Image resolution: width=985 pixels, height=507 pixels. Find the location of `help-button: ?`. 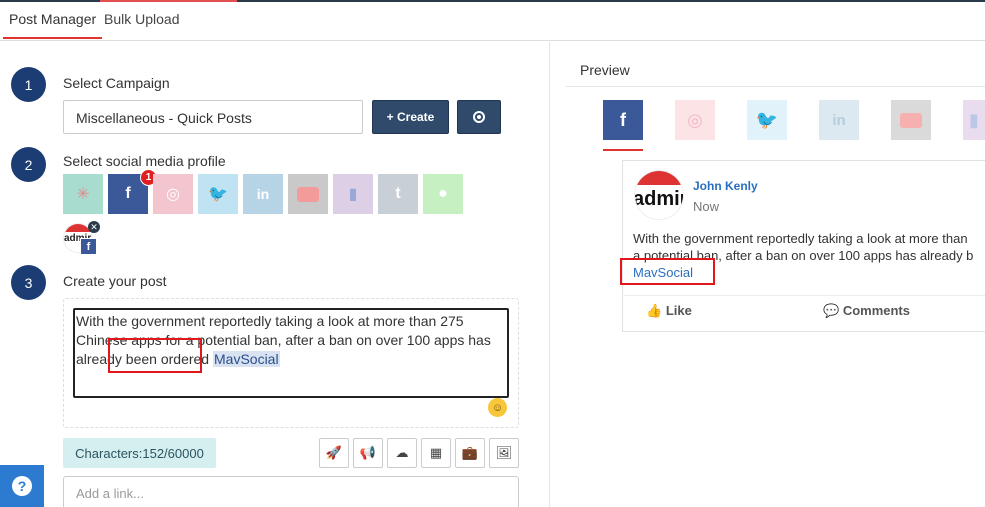

help-button: ? is located at coordinates (22, 486).